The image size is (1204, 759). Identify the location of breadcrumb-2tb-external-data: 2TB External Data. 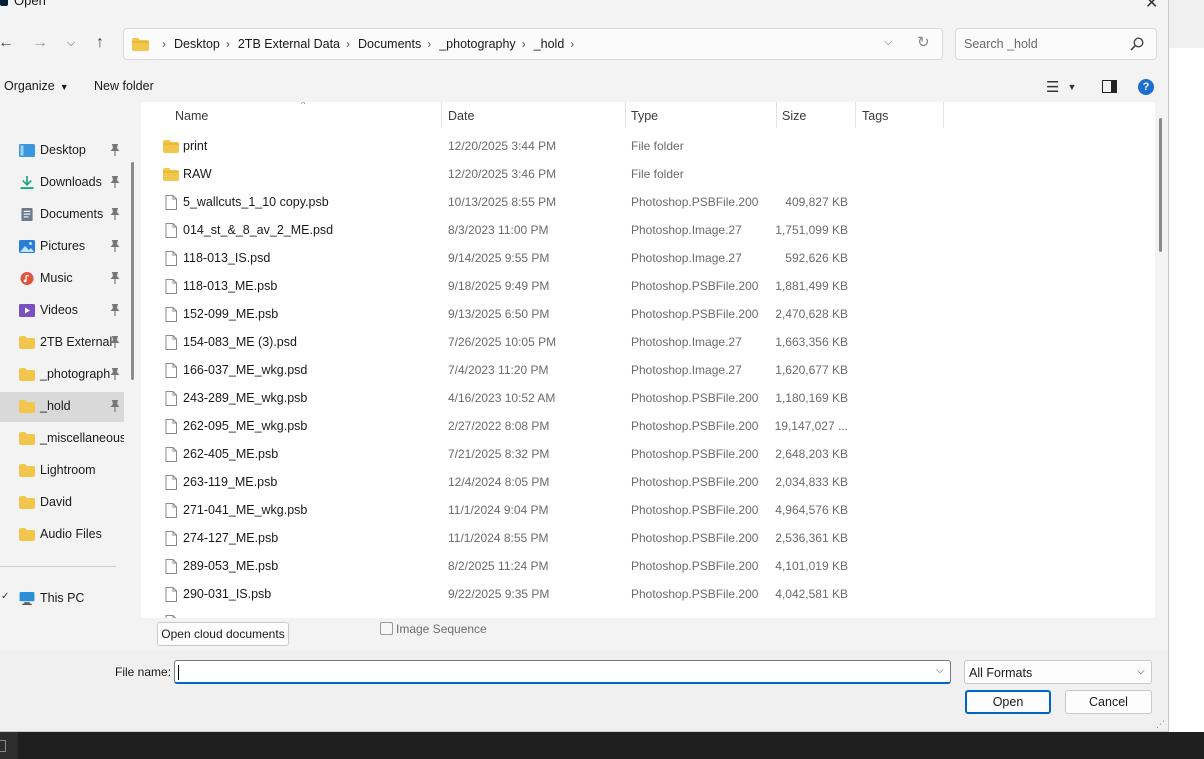
(289, 44).